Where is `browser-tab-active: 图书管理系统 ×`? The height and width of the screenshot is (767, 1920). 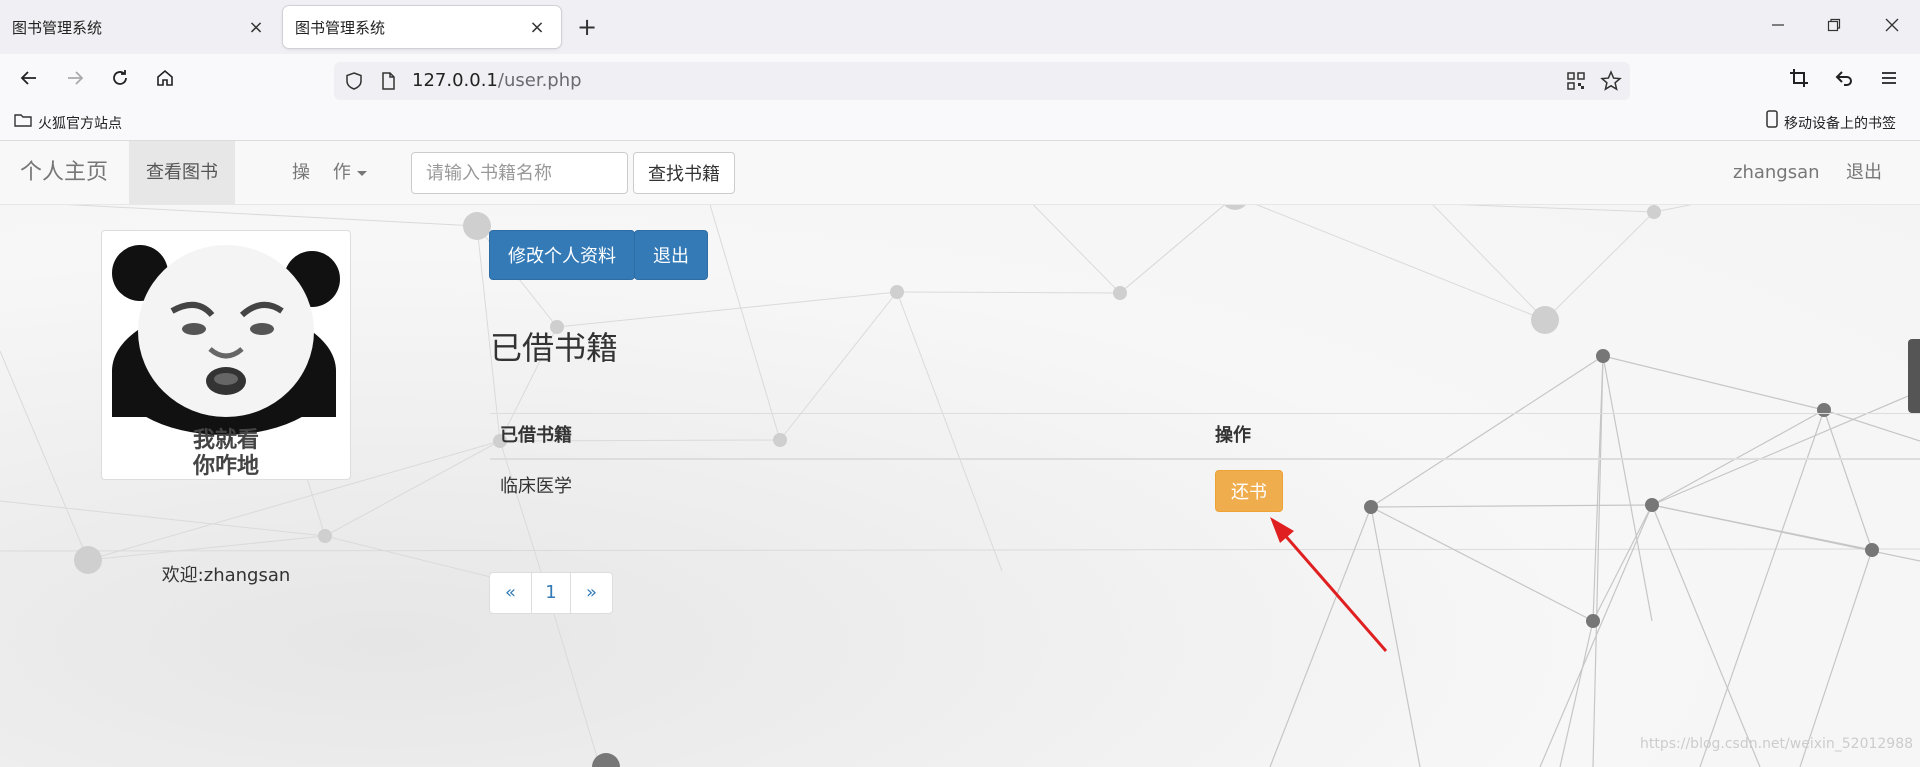 browser-tab-active: 图书管理系统 × is located at coordinates (422, 27).